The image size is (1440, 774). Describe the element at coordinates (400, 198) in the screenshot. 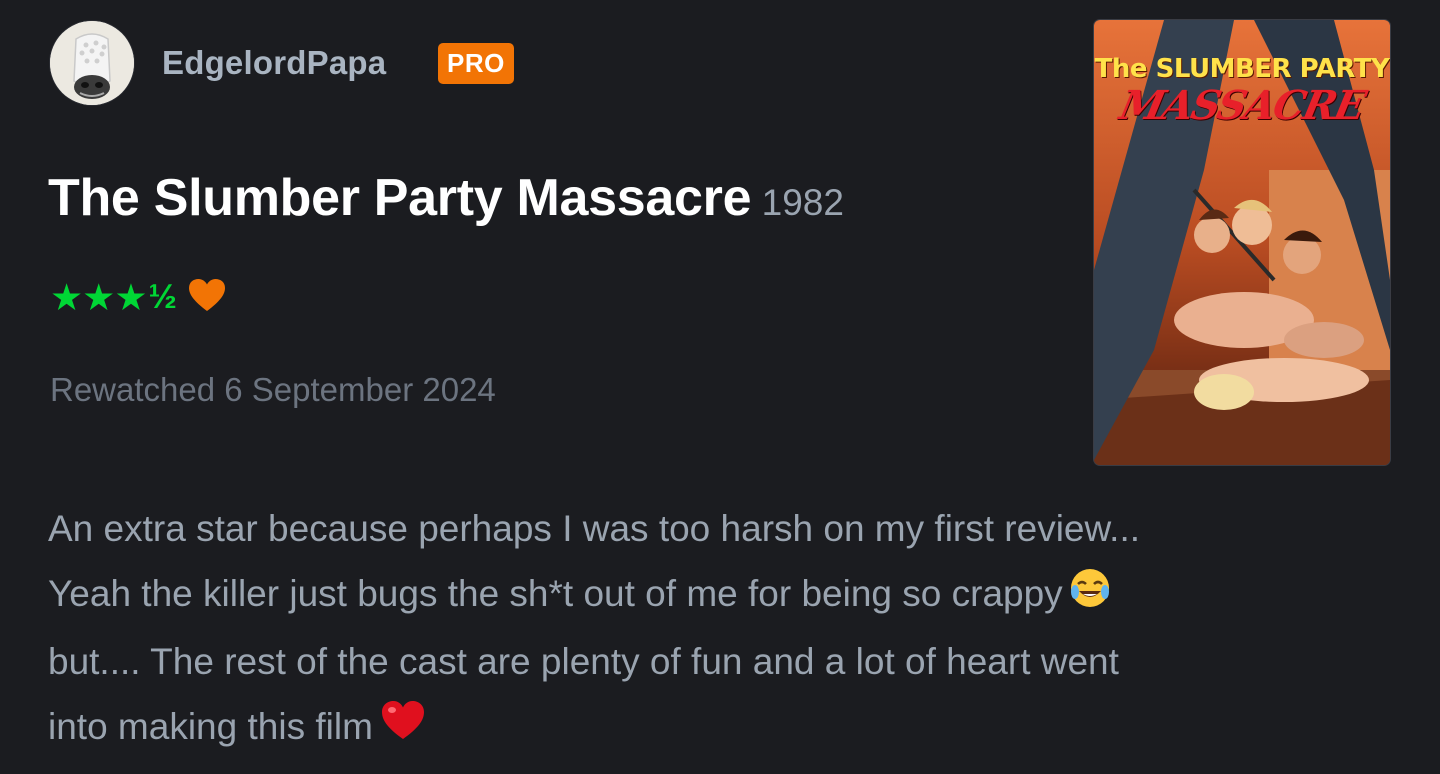

I see `film-title: The Slumber Party Massacre` at that location.